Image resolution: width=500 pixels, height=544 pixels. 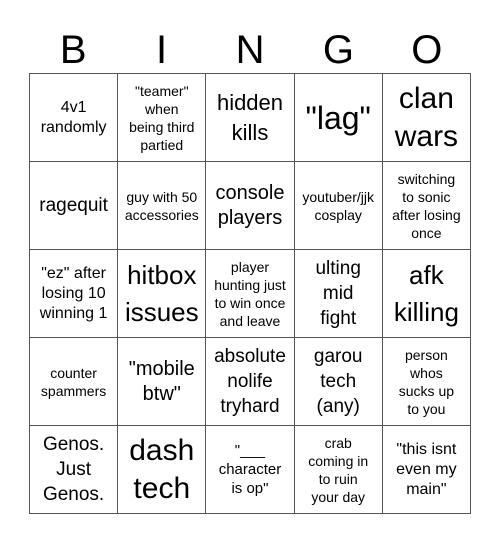 What do you see at coordinates (162, 50) in the screenshot?
I see `header-letter-i: I` at bounding box center [162, 50].